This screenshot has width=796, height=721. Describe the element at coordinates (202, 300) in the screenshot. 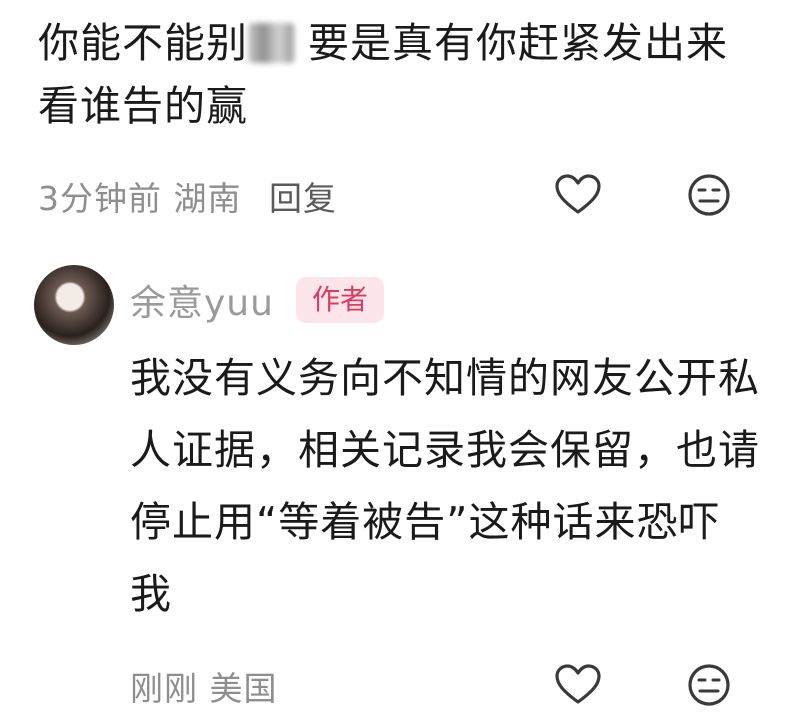

I see `author-name: 余意yuu` at that location.